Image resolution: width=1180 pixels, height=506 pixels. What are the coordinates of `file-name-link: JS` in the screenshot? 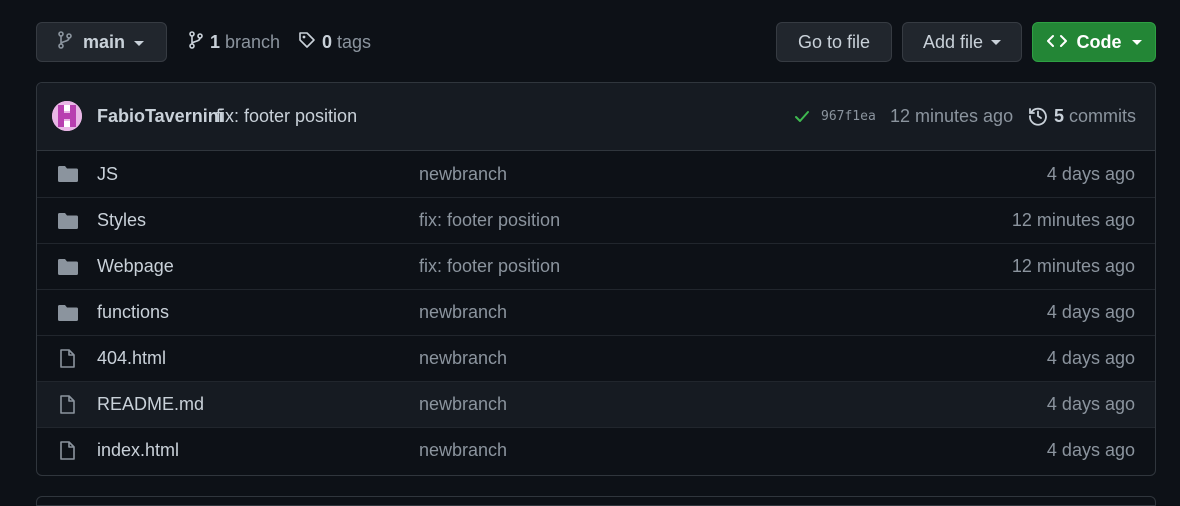 It's located at (107, 174).